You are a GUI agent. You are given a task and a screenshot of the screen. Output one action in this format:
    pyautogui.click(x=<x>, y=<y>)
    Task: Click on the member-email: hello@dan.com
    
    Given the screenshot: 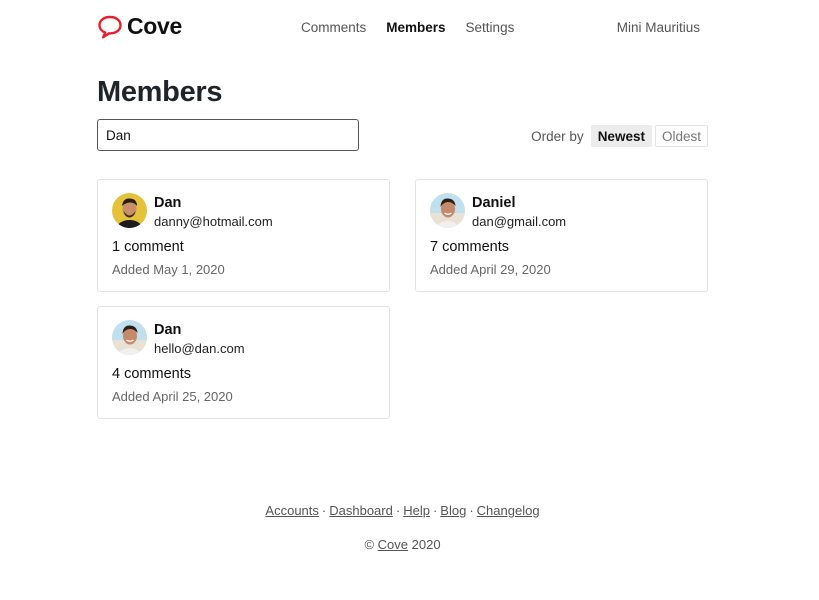 What is the action you would take?
    pyautogui.click(x=199, y=348)
    